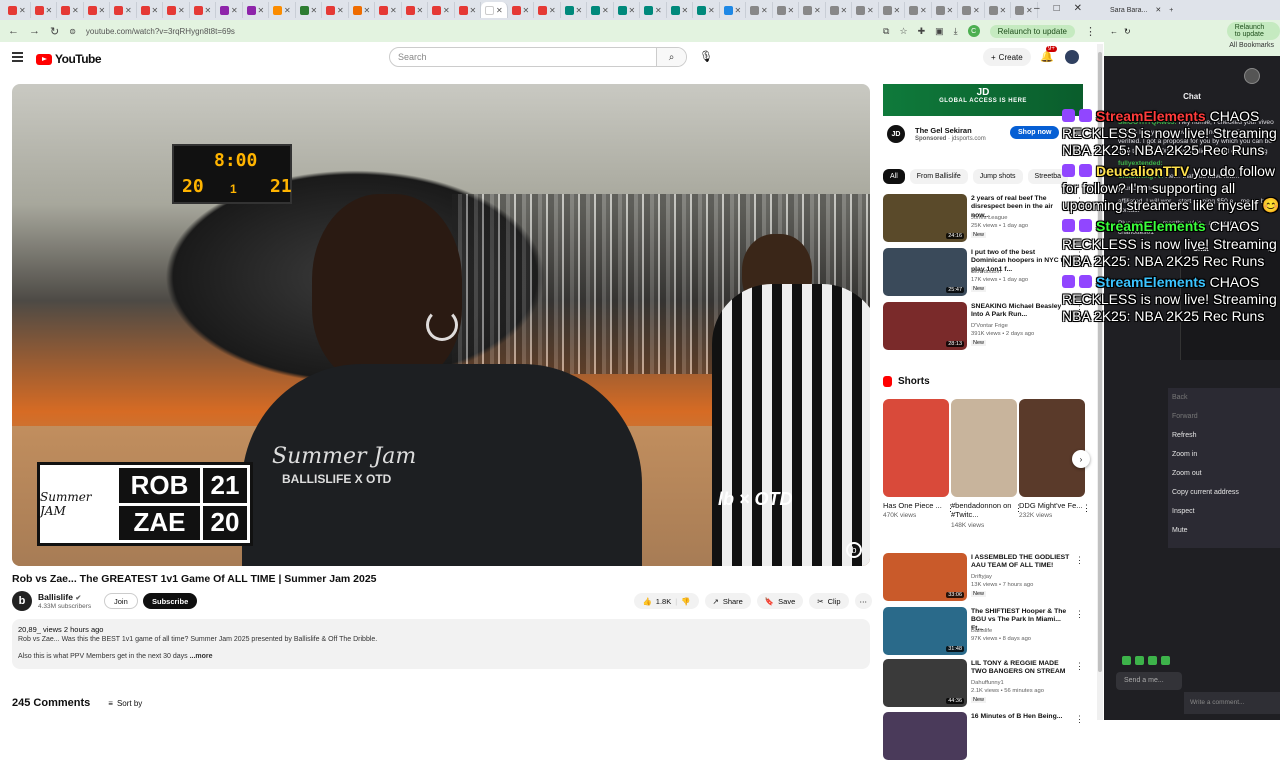  I want to click on recommended-channel: Ballislife, so click(981, 631).